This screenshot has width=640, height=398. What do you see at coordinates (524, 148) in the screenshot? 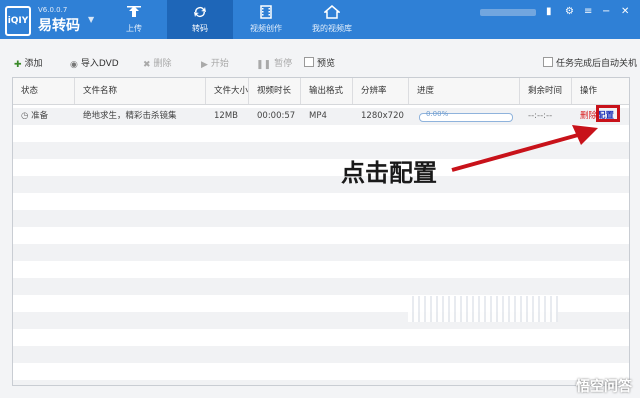
I see `annotation-arrow` at bounding box center [524, 148].